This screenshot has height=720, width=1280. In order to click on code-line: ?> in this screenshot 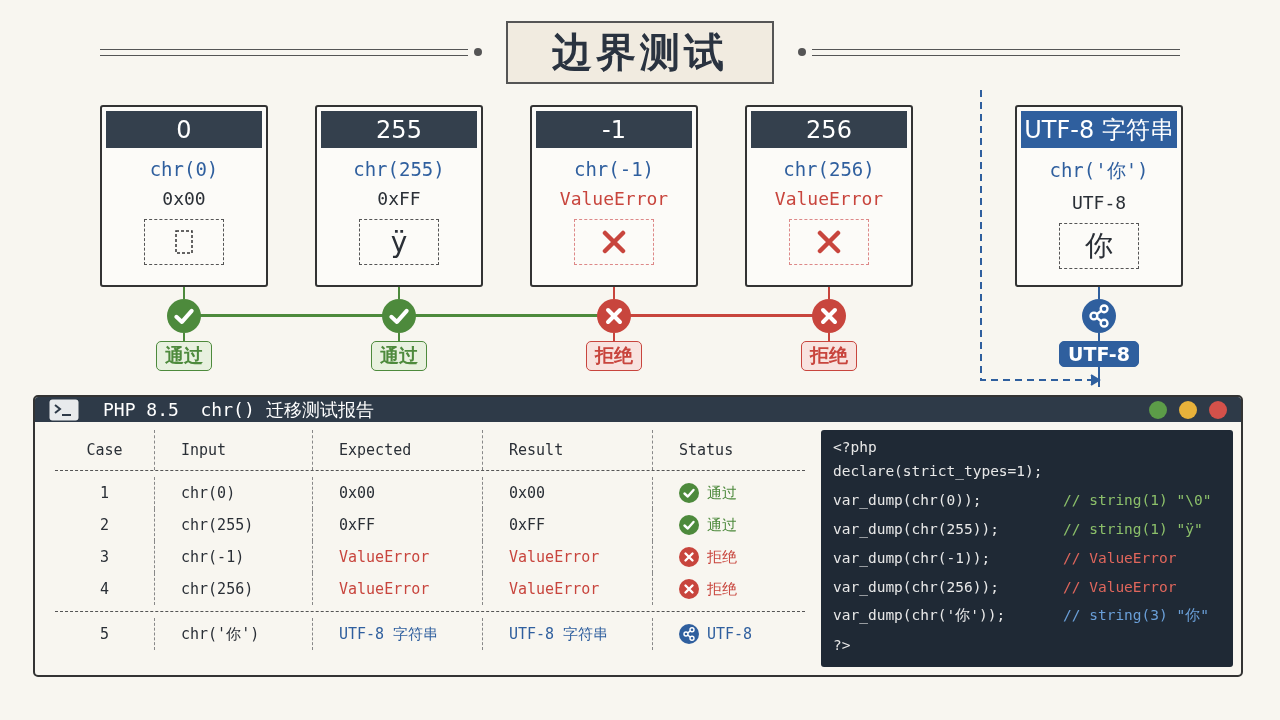, I will do `click(842, 644)`.